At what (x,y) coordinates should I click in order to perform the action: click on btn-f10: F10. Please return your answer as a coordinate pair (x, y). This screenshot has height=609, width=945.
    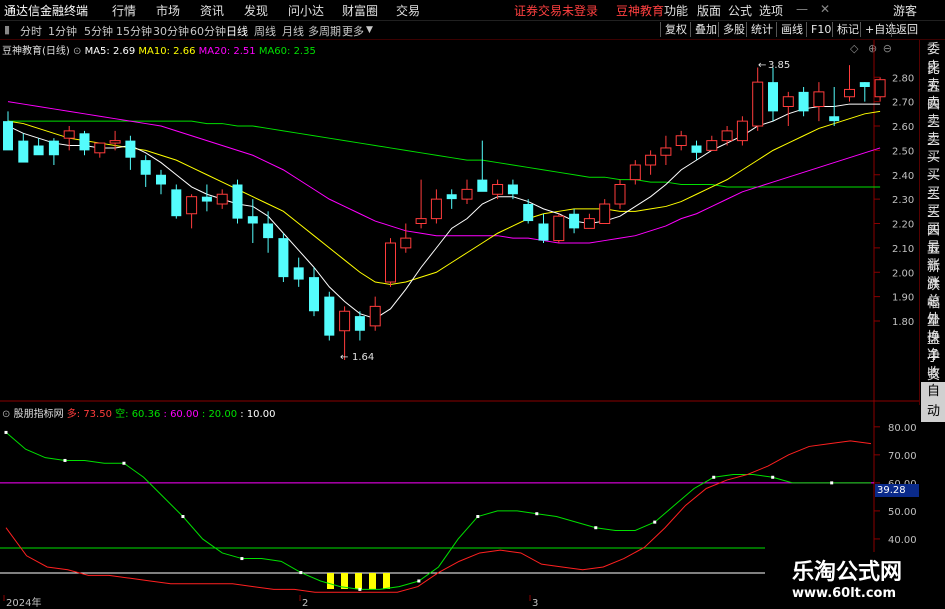
    Looking at the image, I should click on (818, 29).